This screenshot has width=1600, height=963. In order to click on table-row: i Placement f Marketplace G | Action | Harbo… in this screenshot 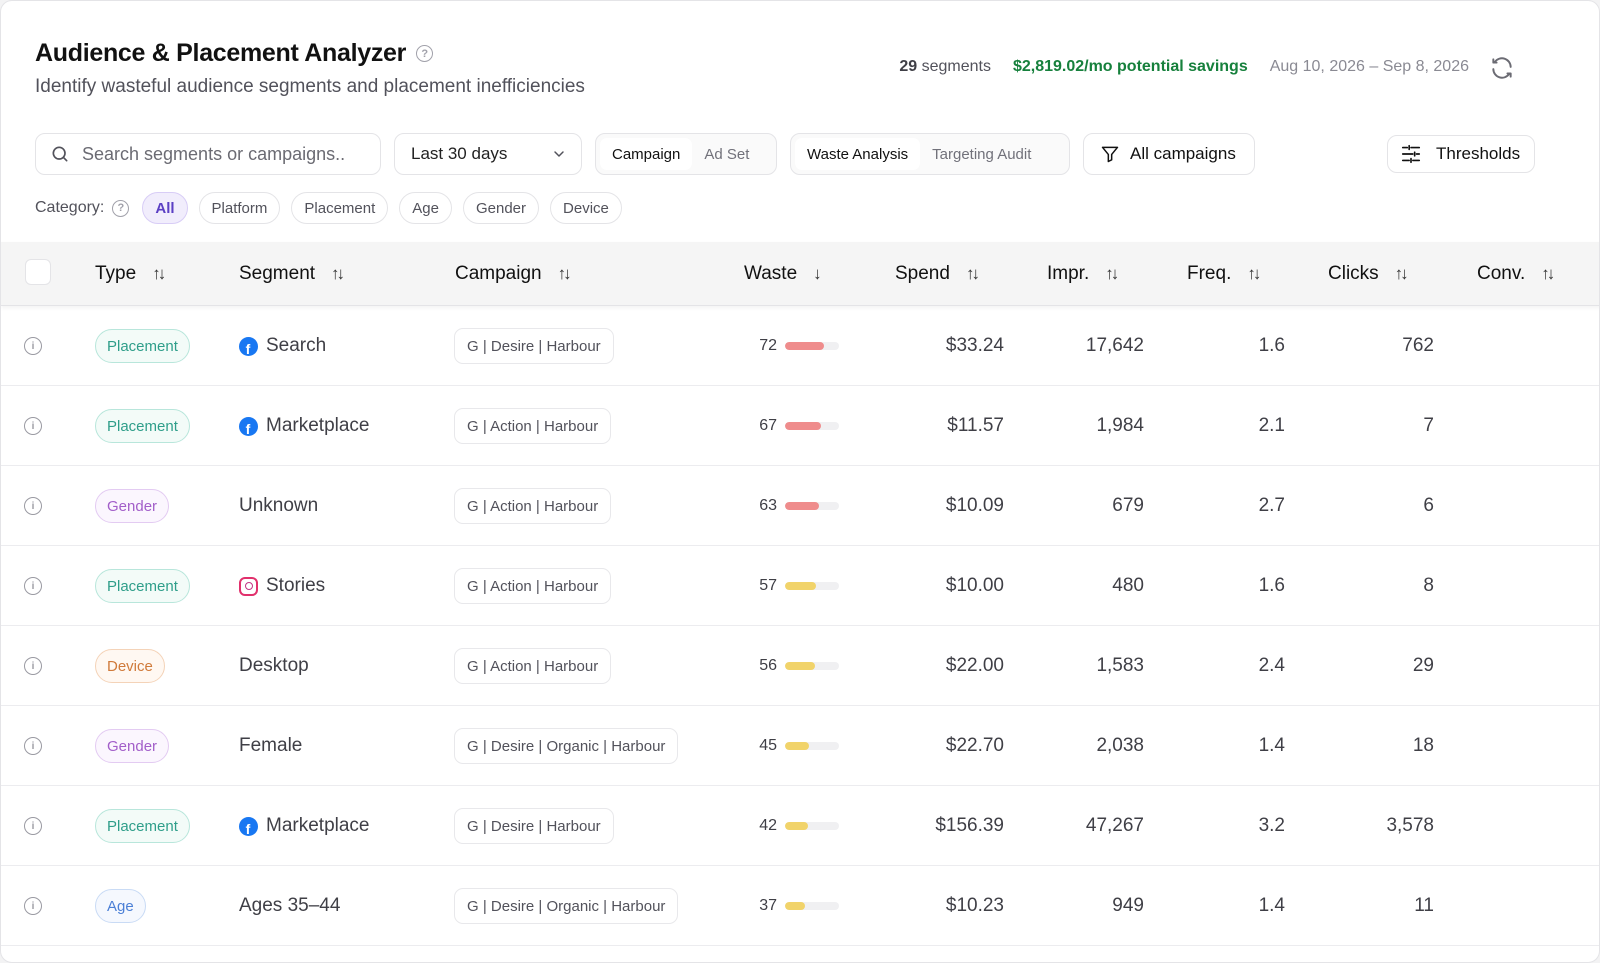, I will do `click(800, 426)`.